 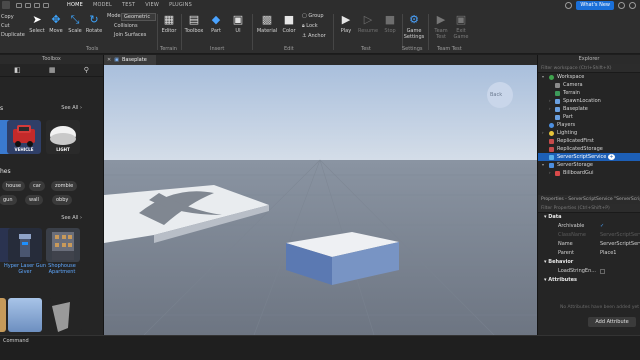 What do you see at coordinates (368, 23) in the screenshot?
I see `resume-button: ▷ Resume` at bounding box center [368, 23].